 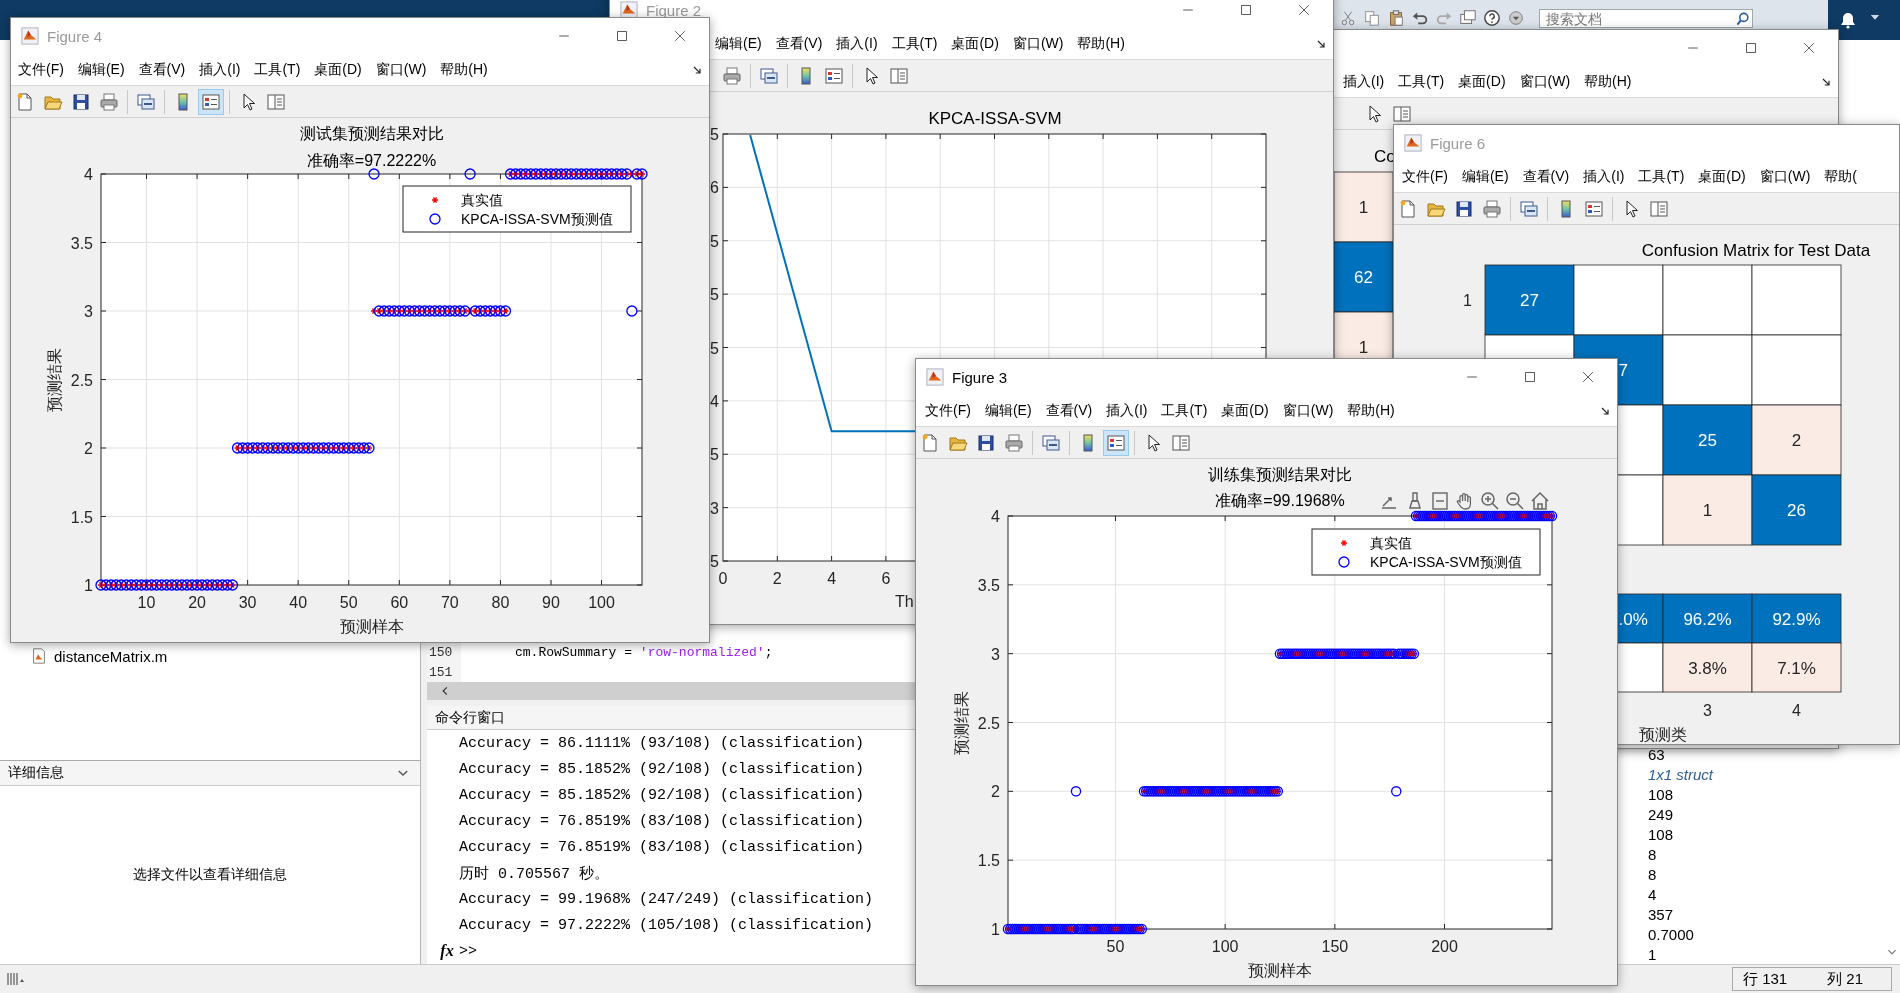 What do you see at coordinates (1671, 934) in the screenshot?
I see `variable-value: 0.7000` at bounding box center [1671, 934].